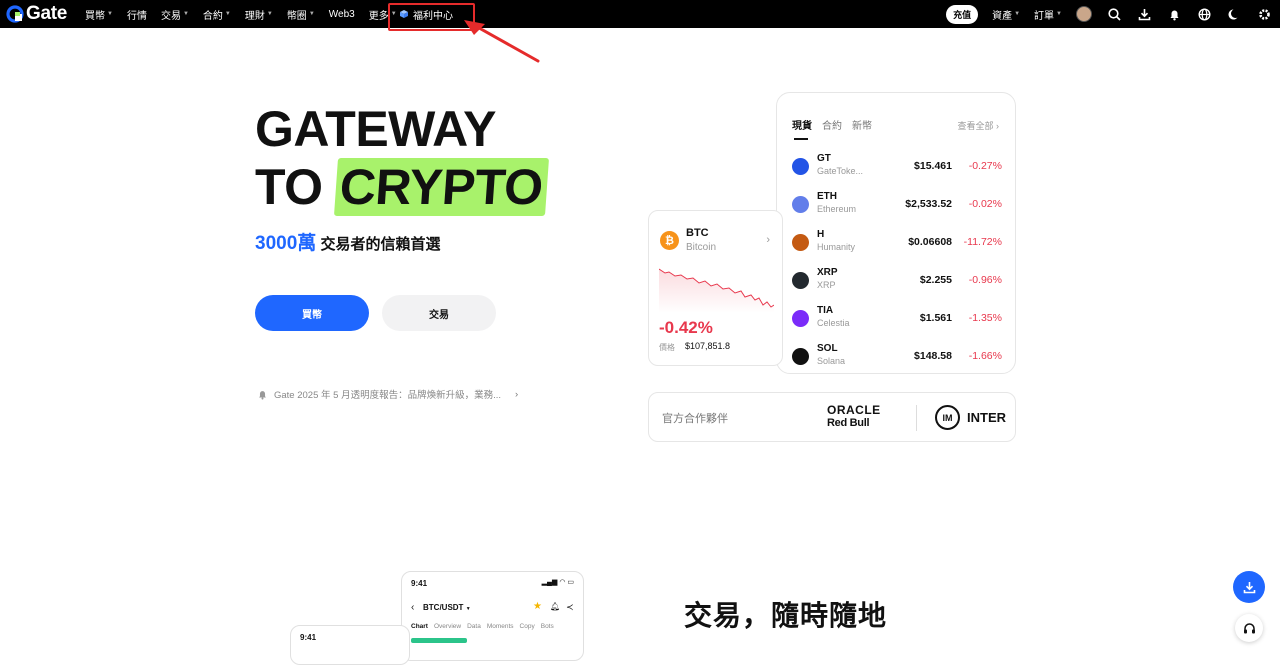 The width and height of the screenshot is (1280, 665). What do you see at coordinates (413, 607) in the screenshot?
I see `back-arrow-icon: ‹` at bounding box center [413, 607].